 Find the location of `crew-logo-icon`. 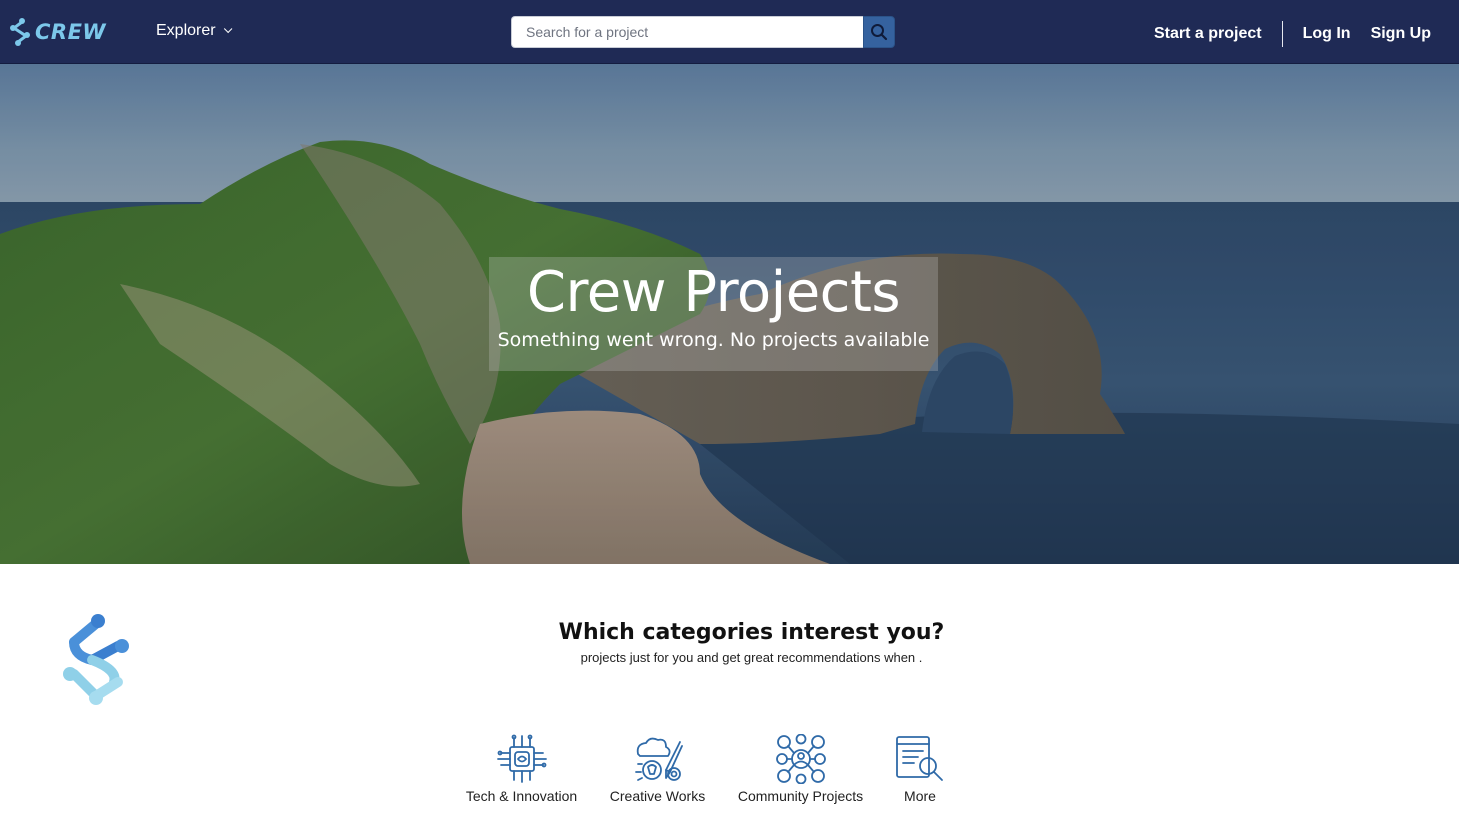

crew-logo-icon is located at coordinates (20, 32).